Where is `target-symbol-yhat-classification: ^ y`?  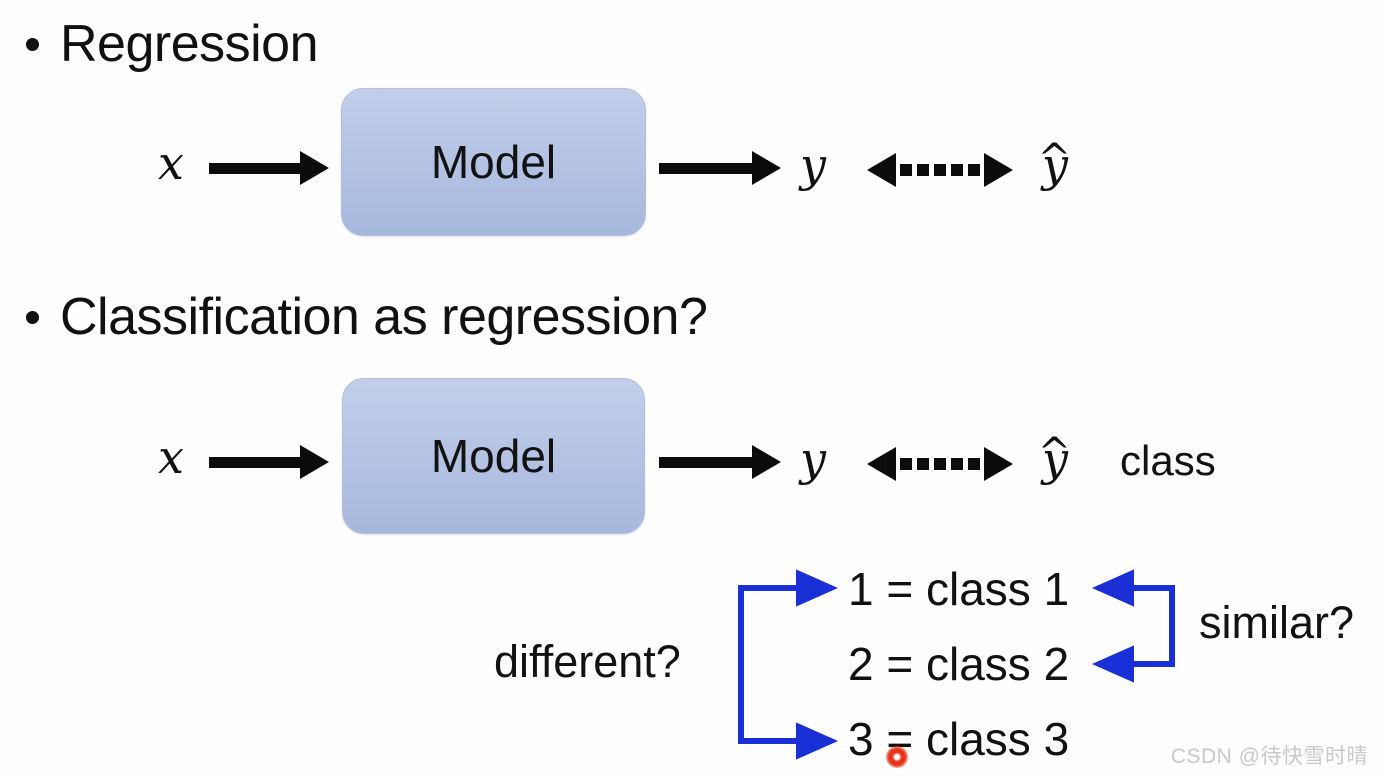
target-symbol-yhat-classification: ^ y is located at coordinates (1055, 457).